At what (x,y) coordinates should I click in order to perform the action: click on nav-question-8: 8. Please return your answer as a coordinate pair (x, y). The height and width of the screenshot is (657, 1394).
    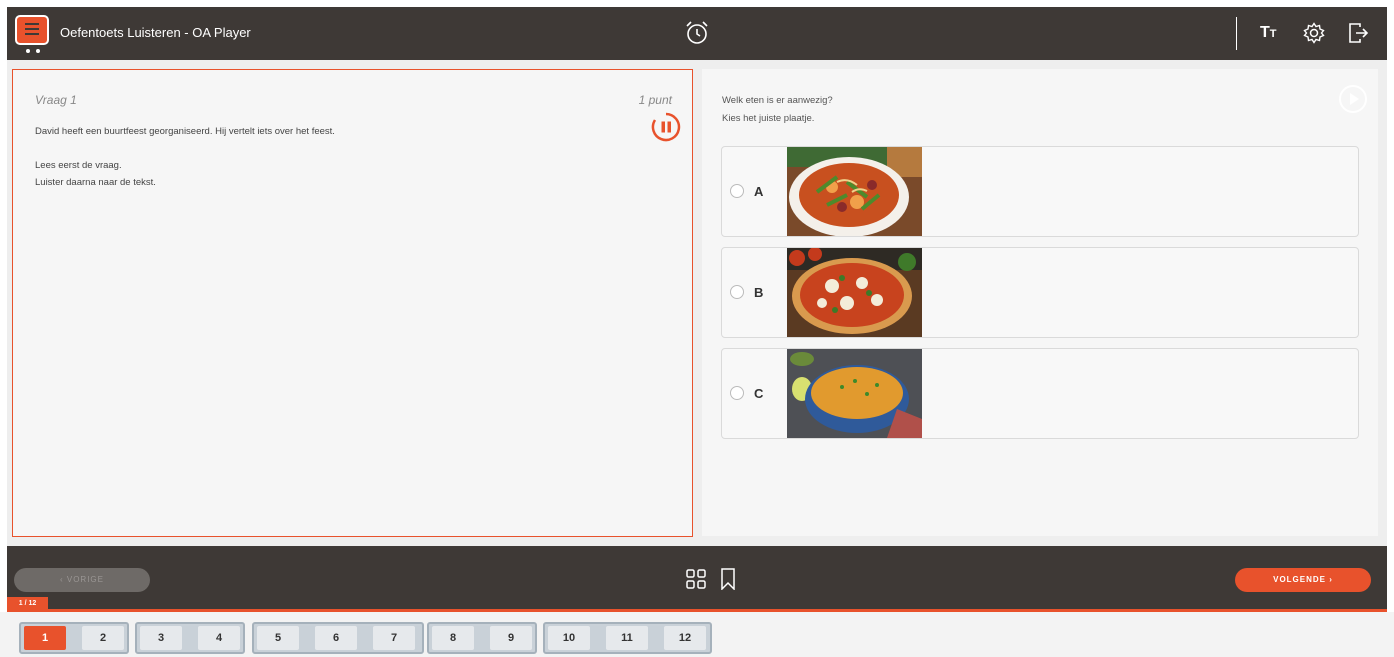
    Looking at the image, I should click on (453, 638).